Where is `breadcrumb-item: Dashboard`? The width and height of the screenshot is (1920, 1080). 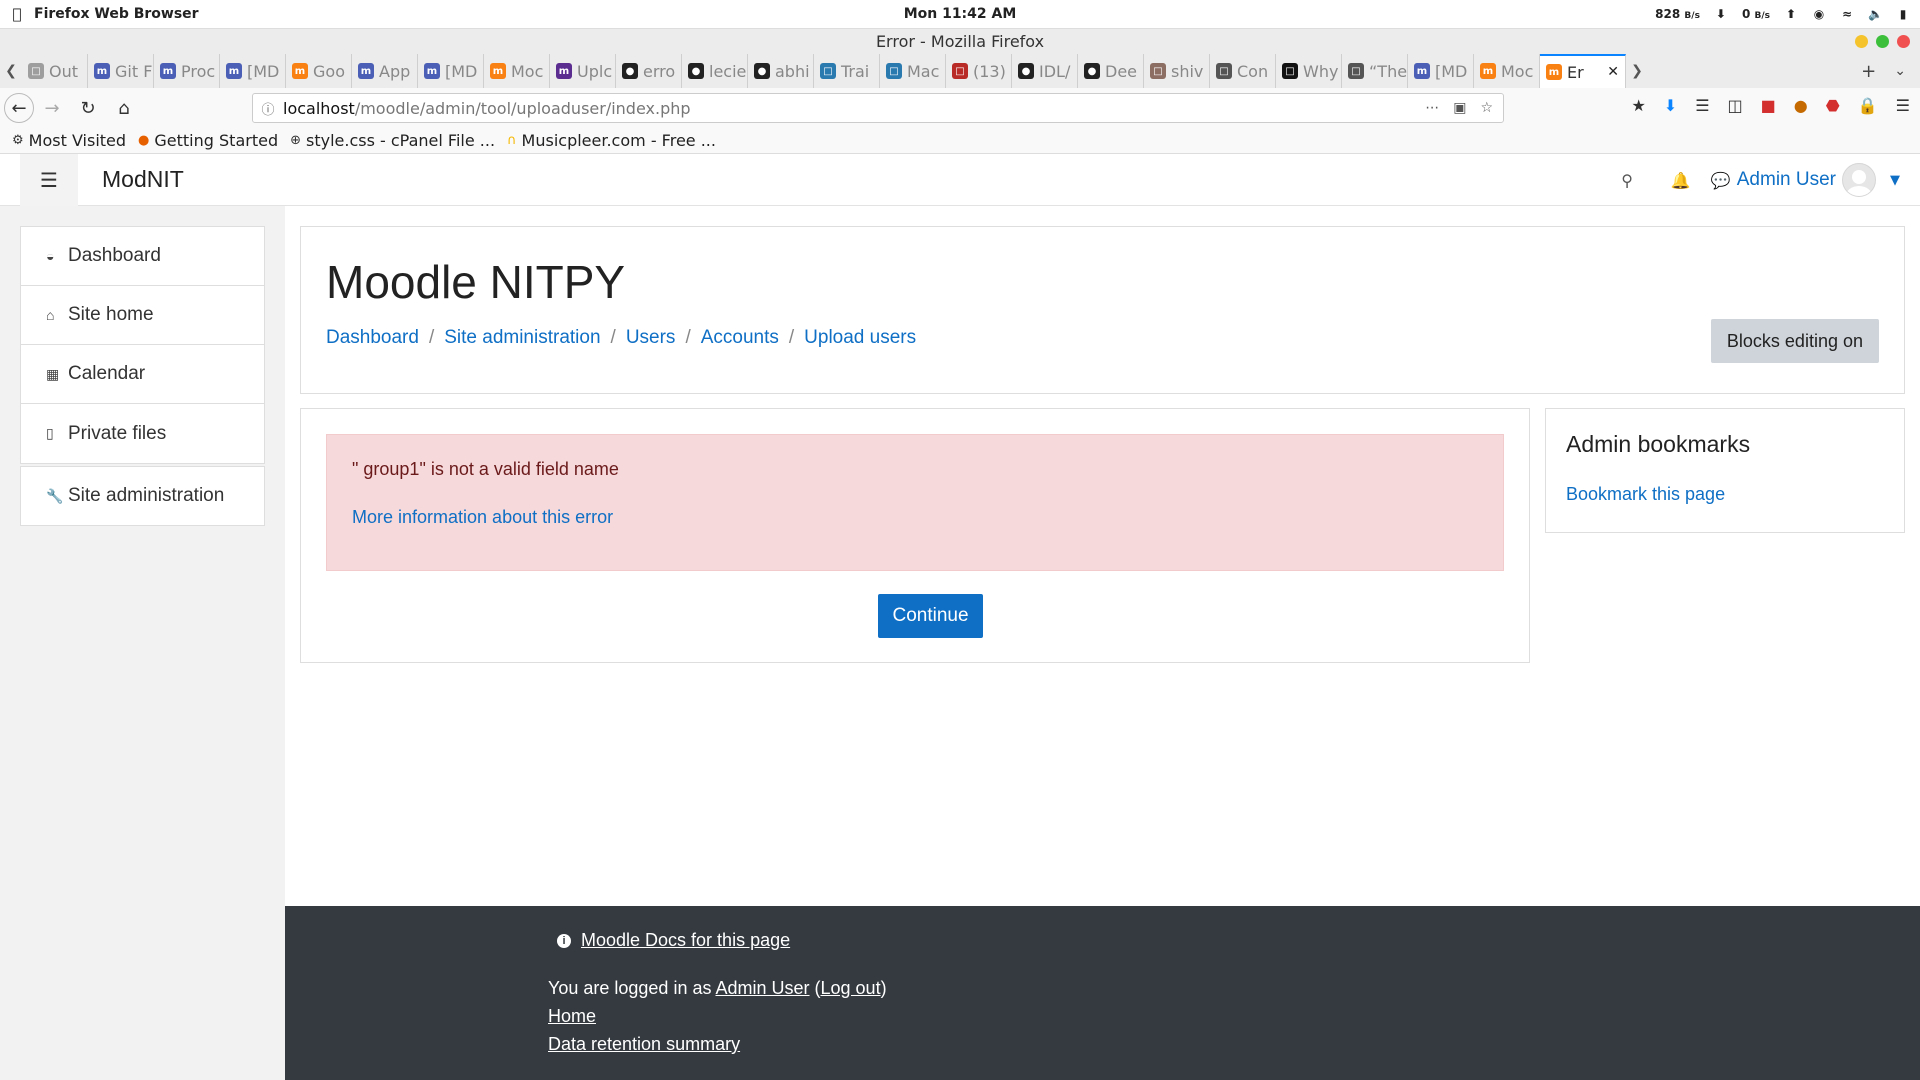
breadcrumb-item: Dashboard is located at coordinates (372, 338).